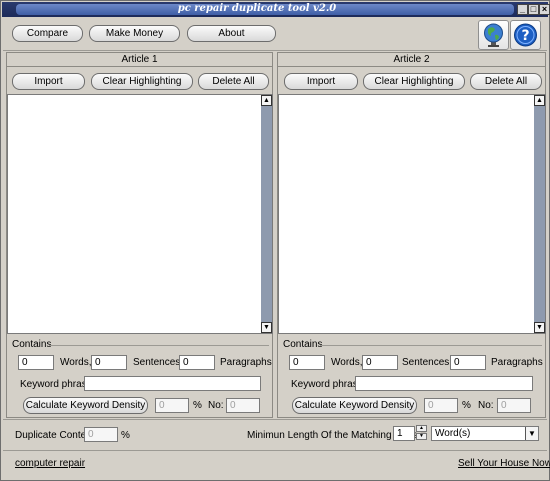 This screenshot has height=481, width=550. What do you see at coordinates (485, 433) in the screenshot?
I see `unit-select: Word(s) ▼` at bounding box center [485, 433].